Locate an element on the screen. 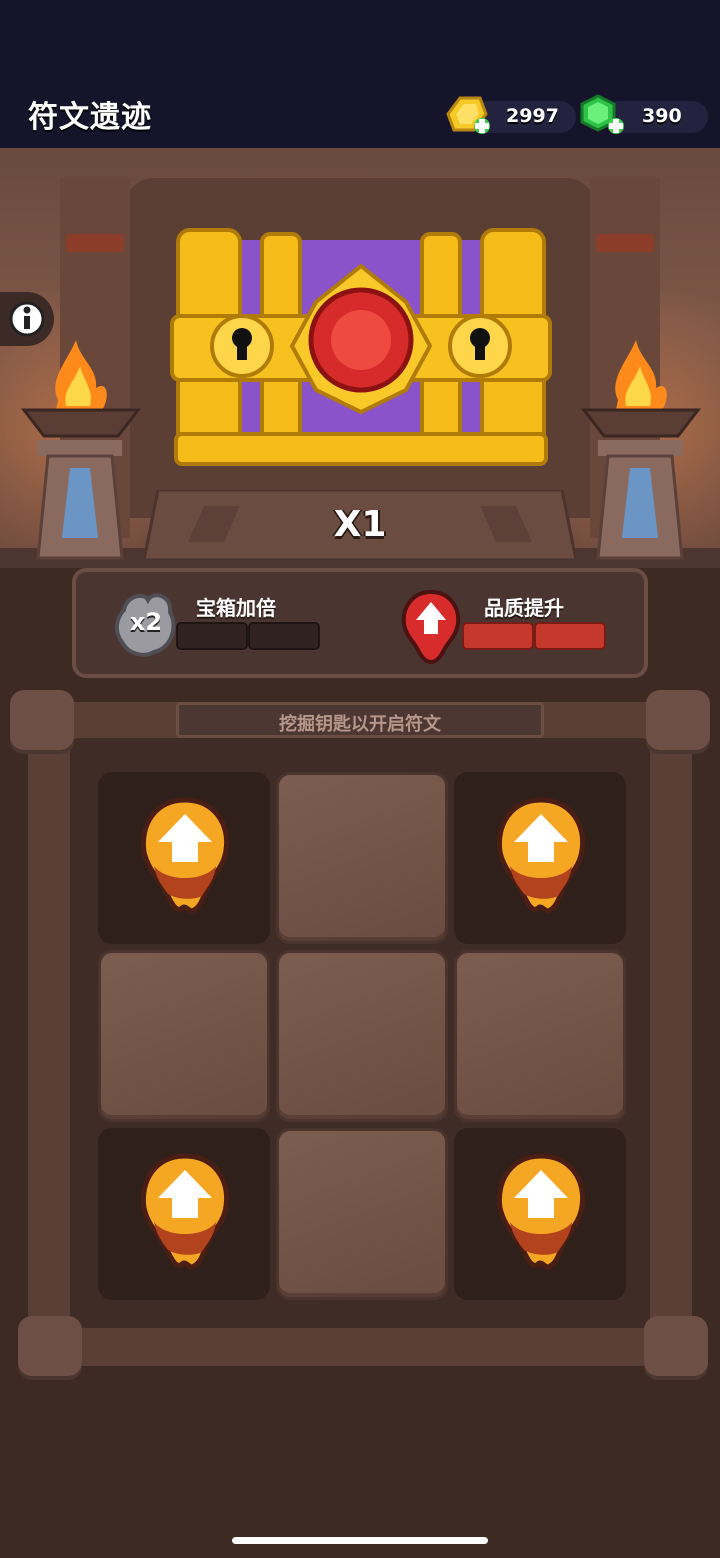 This screenshot has height=1558, width=720. info-icon is located at coordinates (27, 319).